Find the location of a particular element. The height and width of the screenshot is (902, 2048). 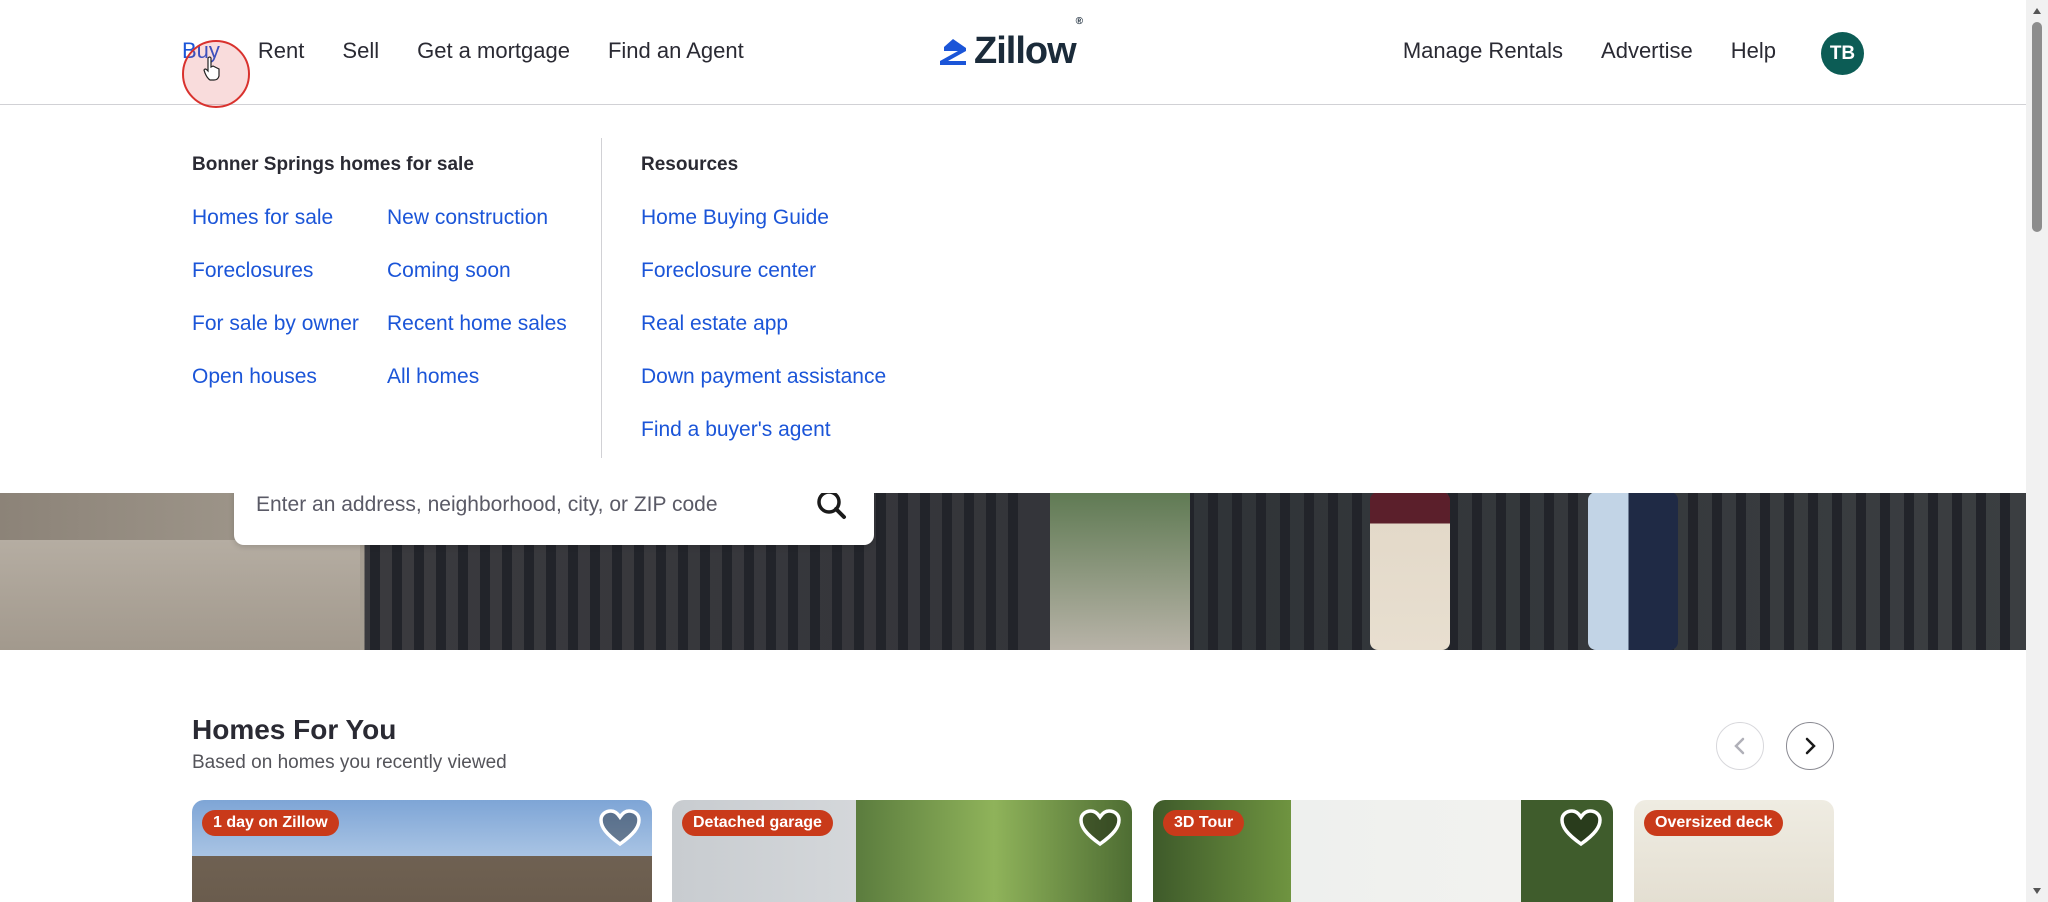

nav-sell: Sell is located at coordinates (360, 51).